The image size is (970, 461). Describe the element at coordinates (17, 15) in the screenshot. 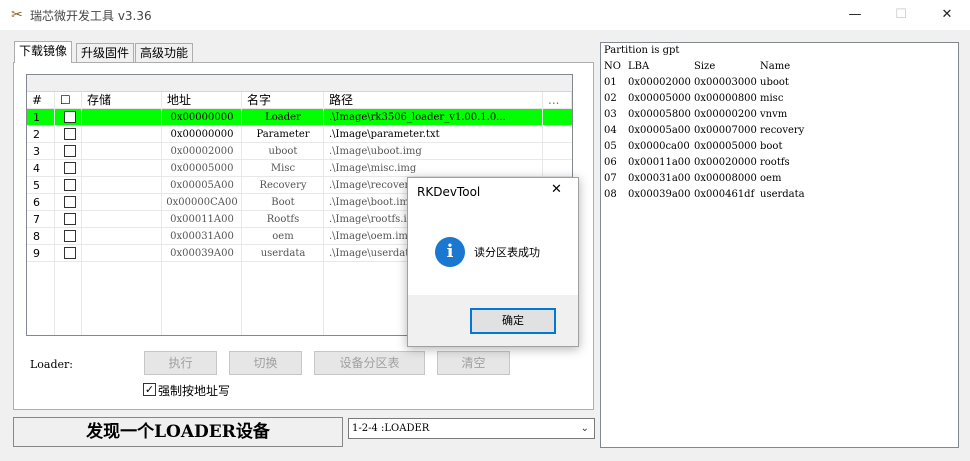

I see `tools-icon: ✂` at that location.